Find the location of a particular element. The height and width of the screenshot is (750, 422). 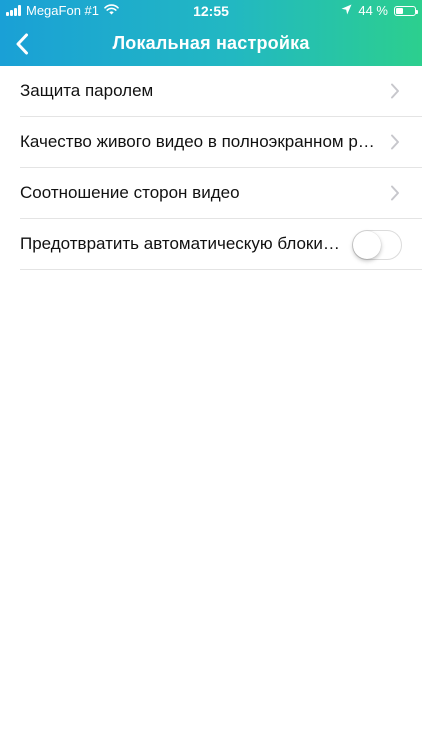

status-right: 44 % is located at coordinates (379, 10).